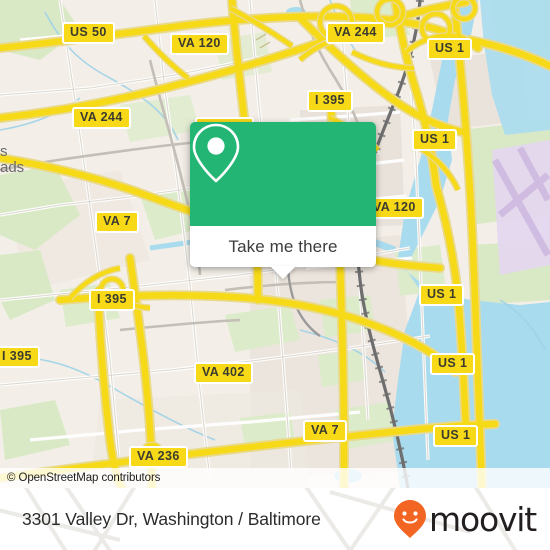 Image resolution: width=550 pixels, height=550 pixels. I want to click on callout-pin-area, so click(283, 174).